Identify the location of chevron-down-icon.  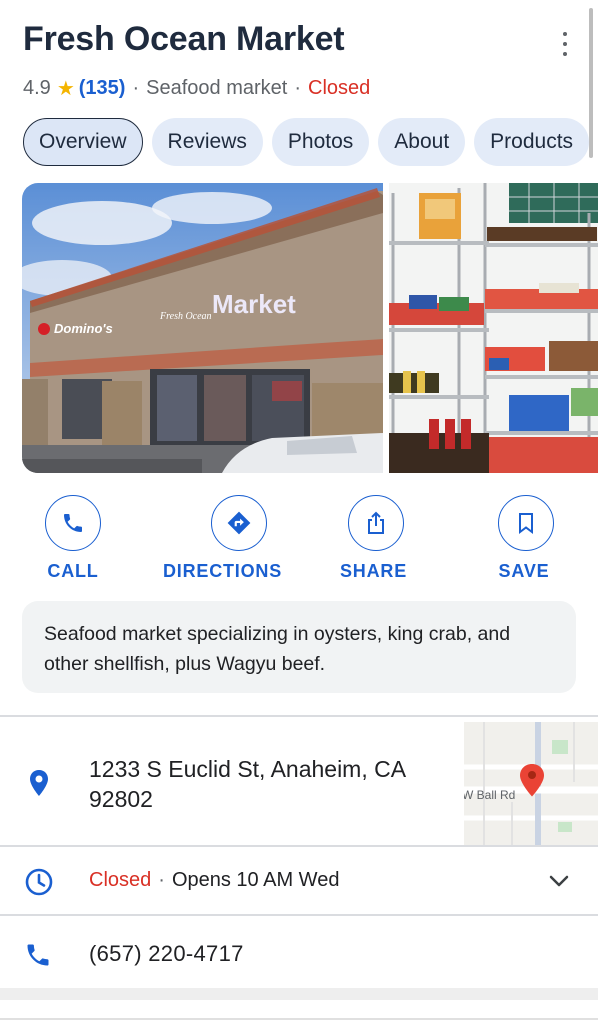
(559, 881).